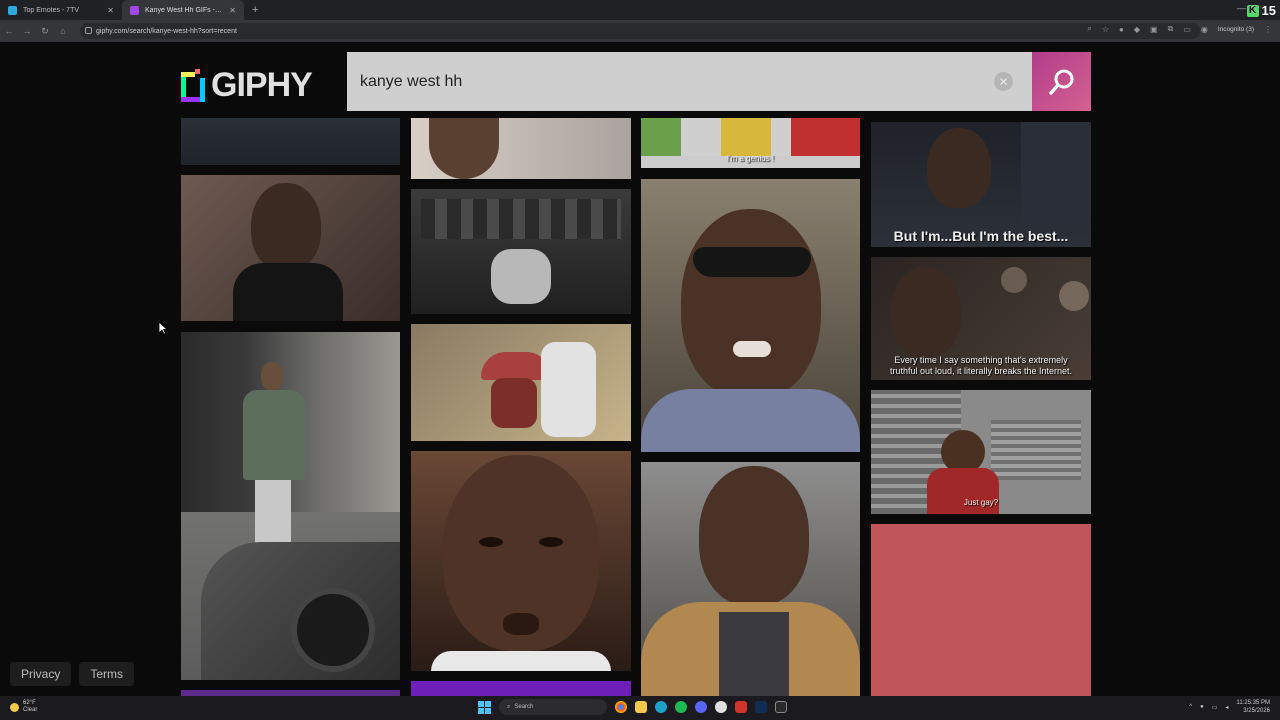  I want to click on giphy-favicon-icon, so click(134, 10).